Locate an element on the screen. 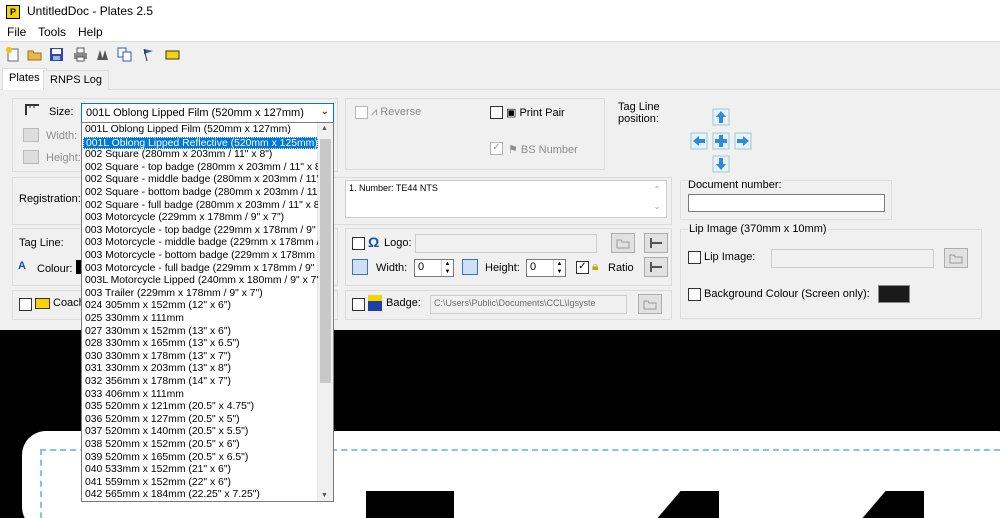 This screenshot has width=1000, height=518. dropdown-item: 032 356mm x 178mm (14" x 7") is located at coordinates (200, 382).